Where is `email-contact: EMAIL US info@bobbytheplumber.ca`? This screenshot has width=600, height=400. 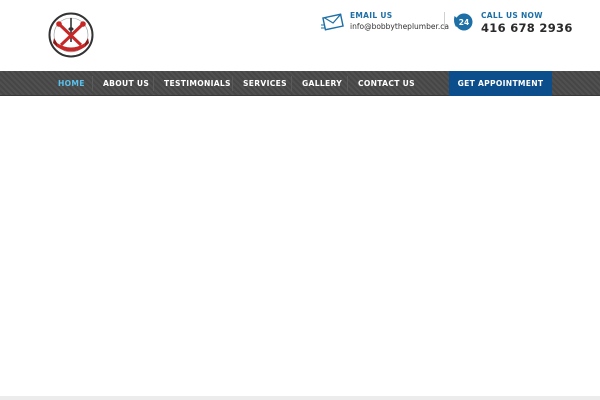 email-contact: EMAIL US info@bobbytheplumber.ca is located at coordinates (385, 22).